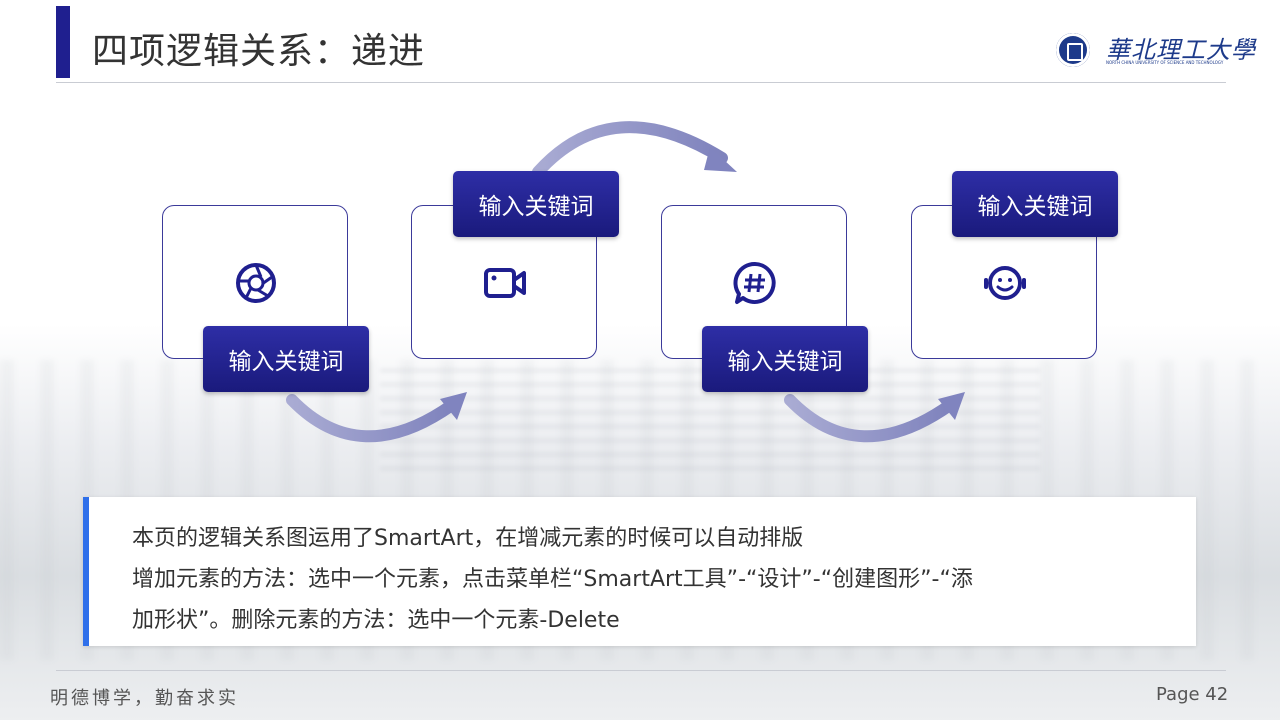  Describe the element at coordinates (256, 283) in the screenshot. I see `camera-aperture-icon` at that location.